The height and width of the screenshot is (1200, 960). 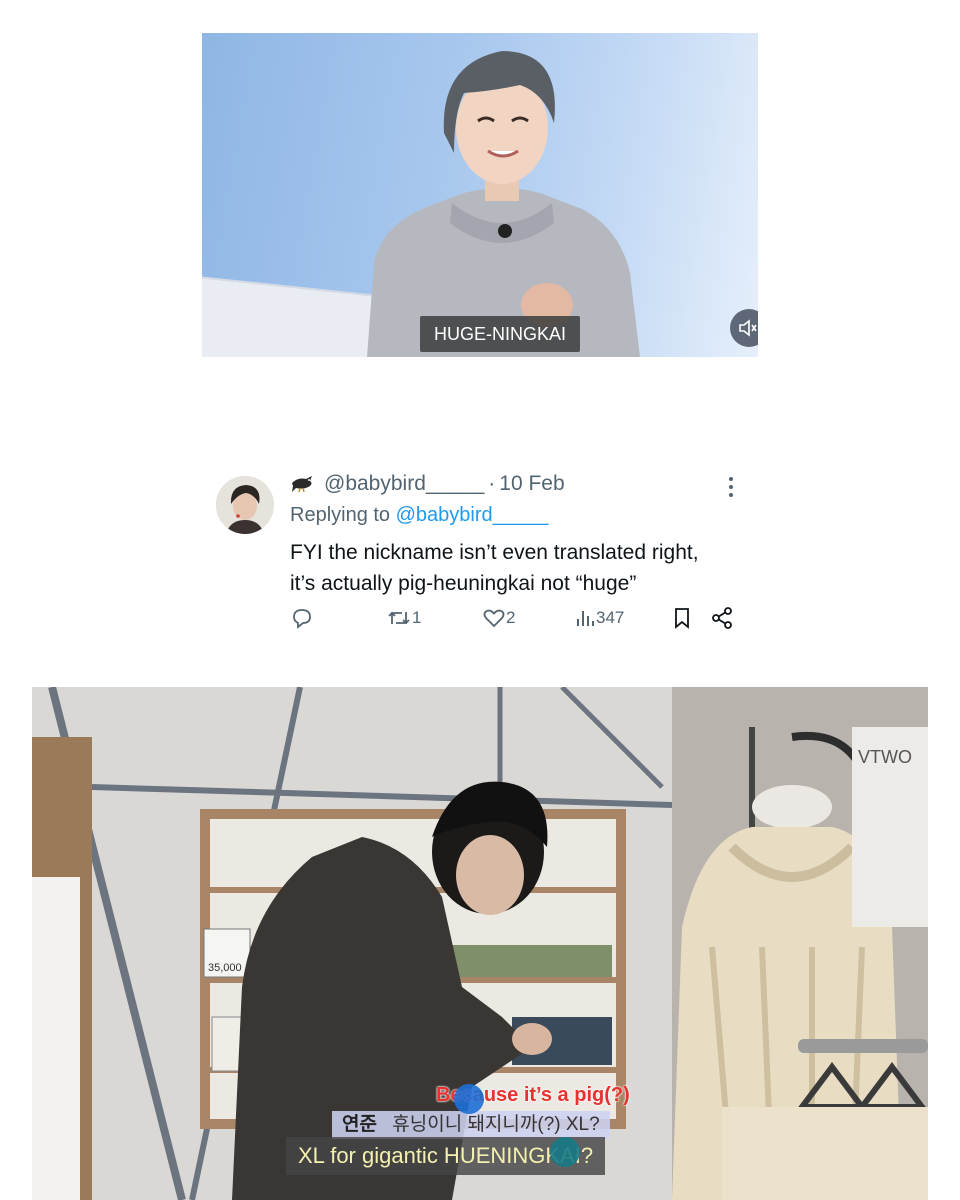 What do you see at coordinates (463, 583) in the screenshot?
I see `tweet-text-line: it’s actually pig-heuningkai not “huge”` at bounding box center [463, 583].